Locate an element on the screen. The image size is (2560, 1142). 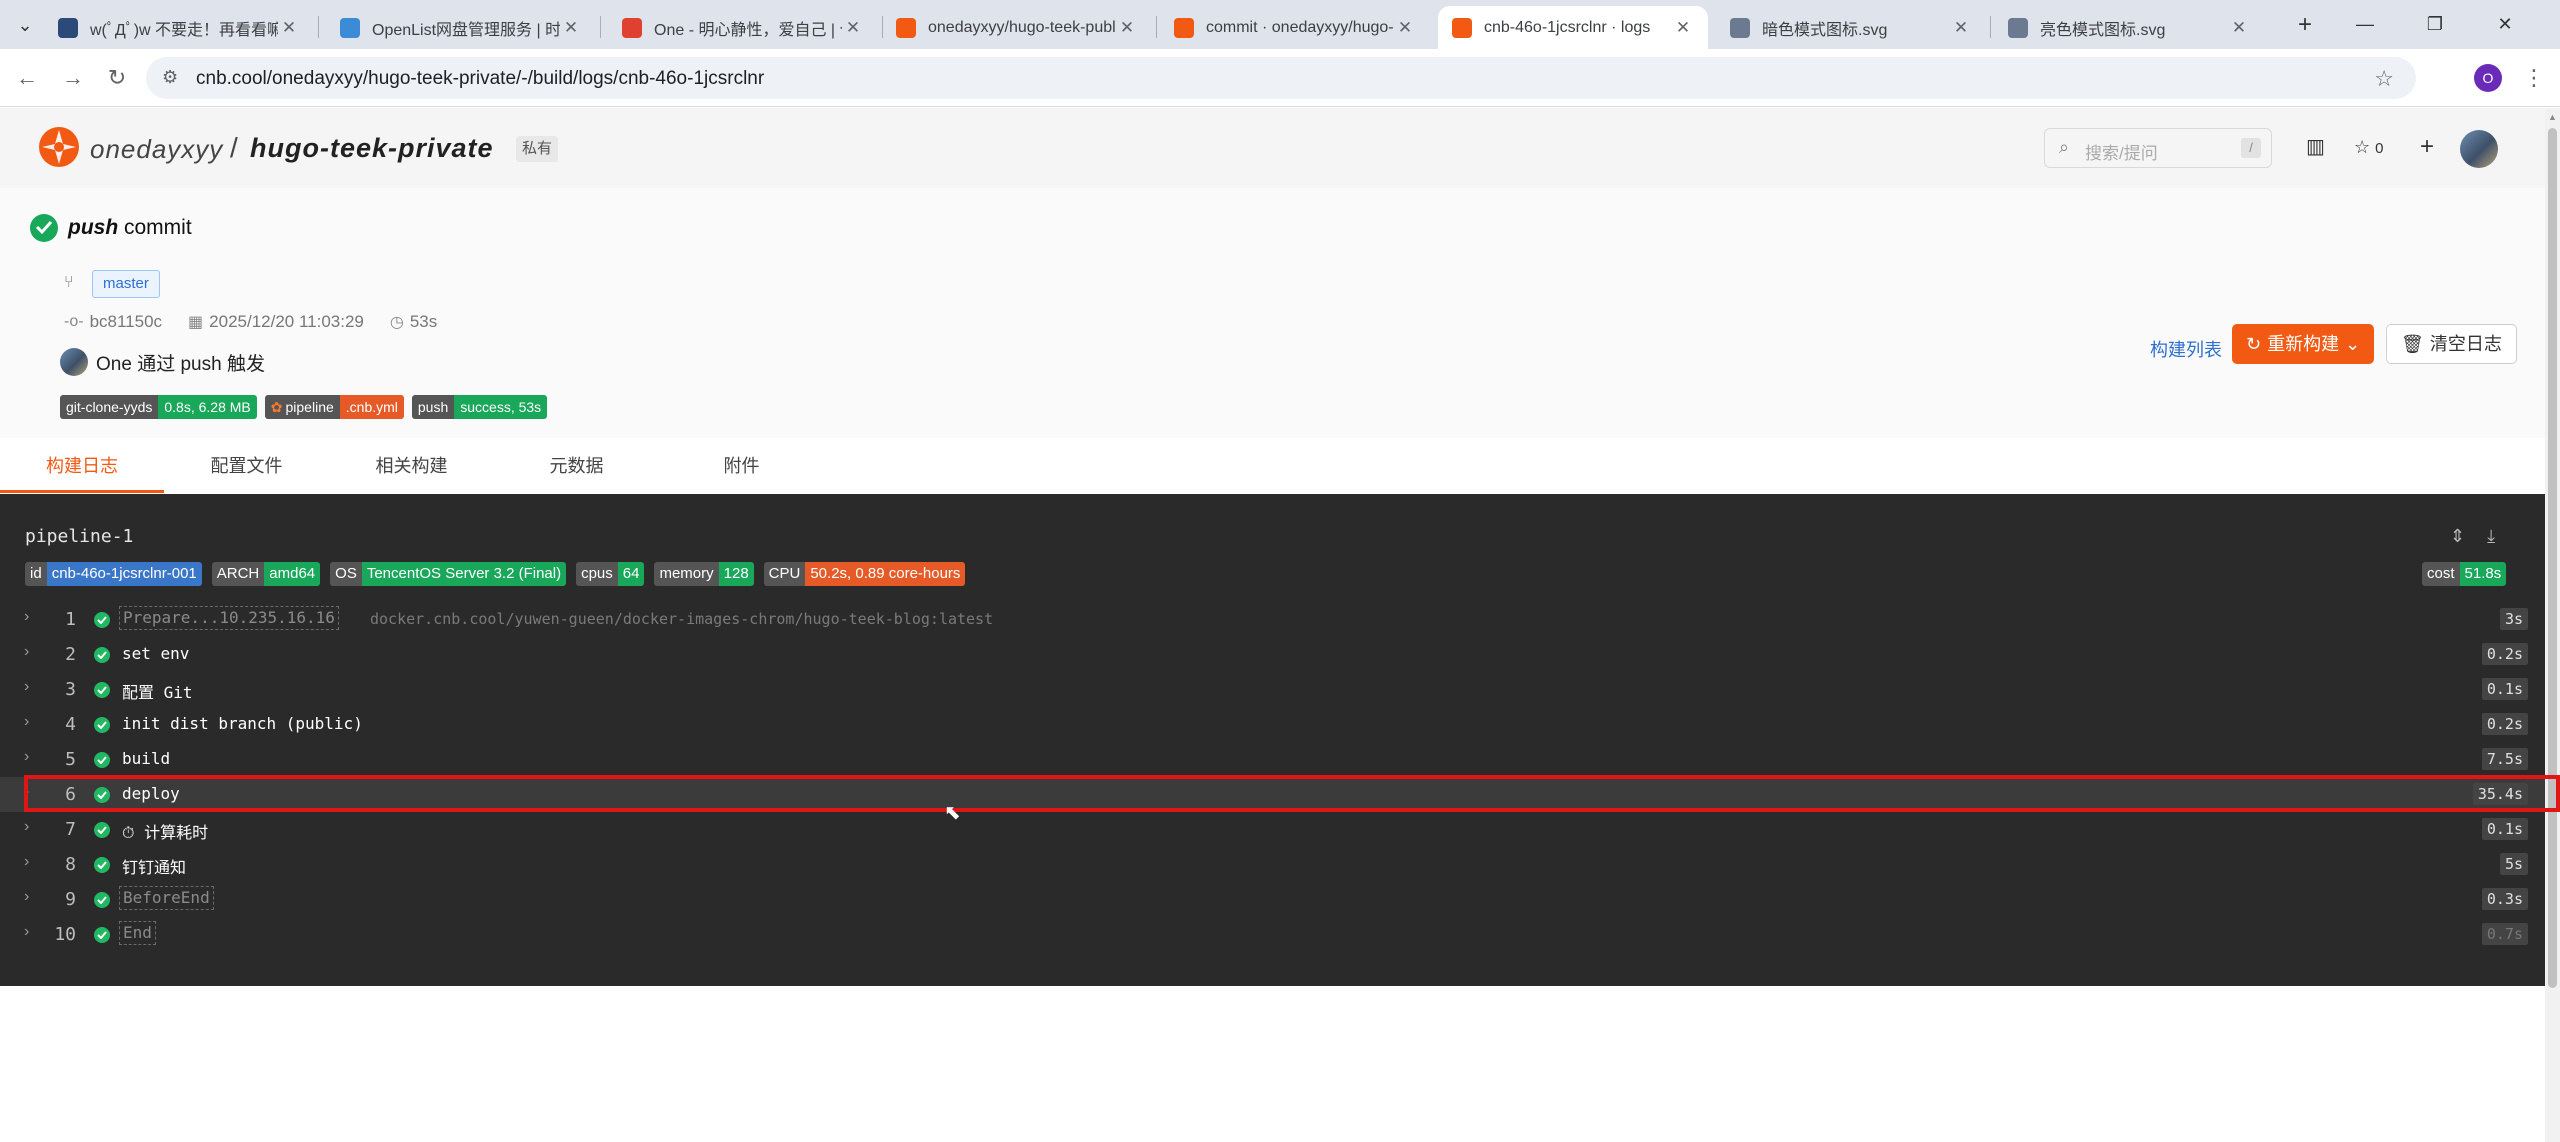
step-number: 2 is located at coordinates (70, 654).